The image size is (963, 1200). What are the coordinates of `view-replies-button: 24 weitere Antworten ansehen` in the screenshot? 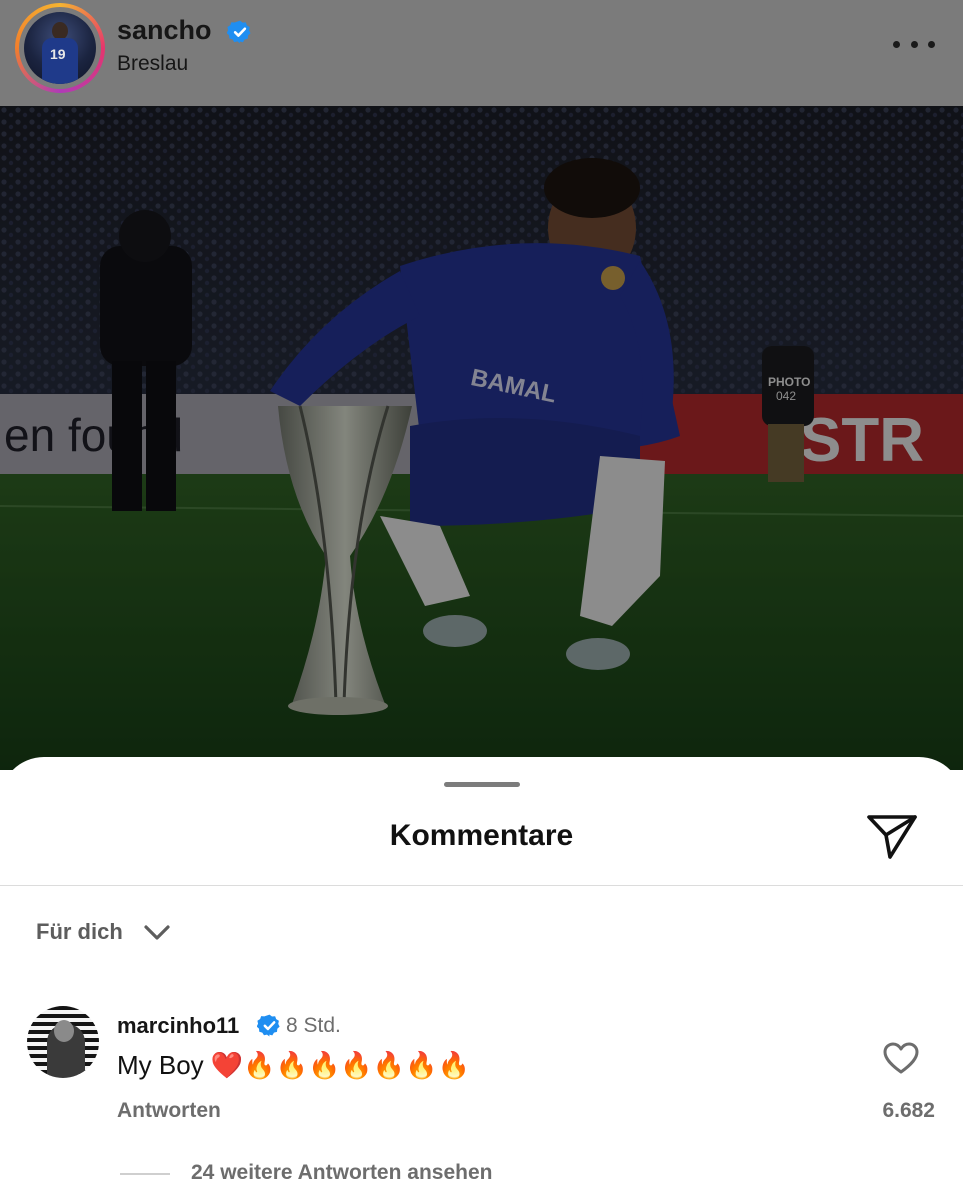 It's located at (341, 1173).